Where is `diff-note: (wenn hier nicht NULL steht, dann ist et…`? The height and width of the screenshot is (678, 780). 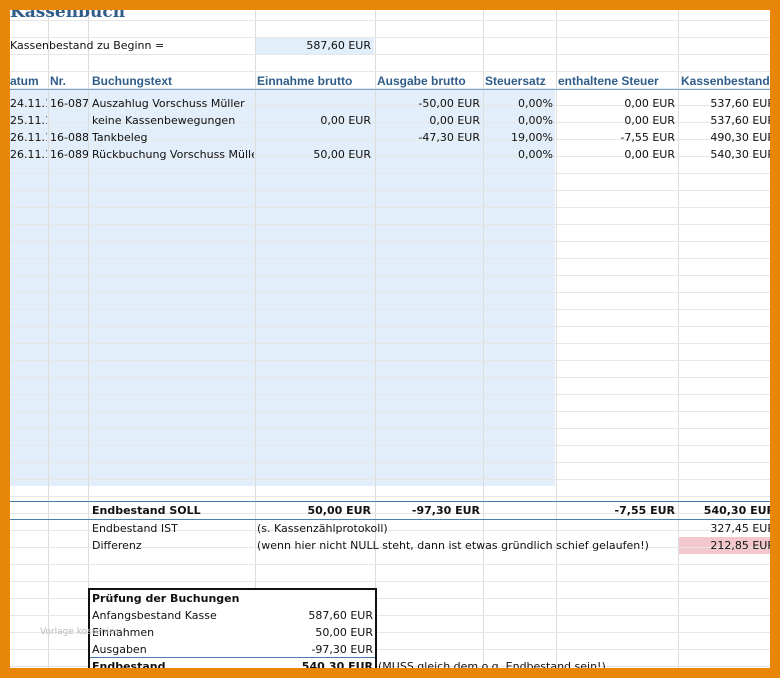 diff-note: (wenn hier nicht NULL steht, dann ist et… is located at coordinates (453, 545).